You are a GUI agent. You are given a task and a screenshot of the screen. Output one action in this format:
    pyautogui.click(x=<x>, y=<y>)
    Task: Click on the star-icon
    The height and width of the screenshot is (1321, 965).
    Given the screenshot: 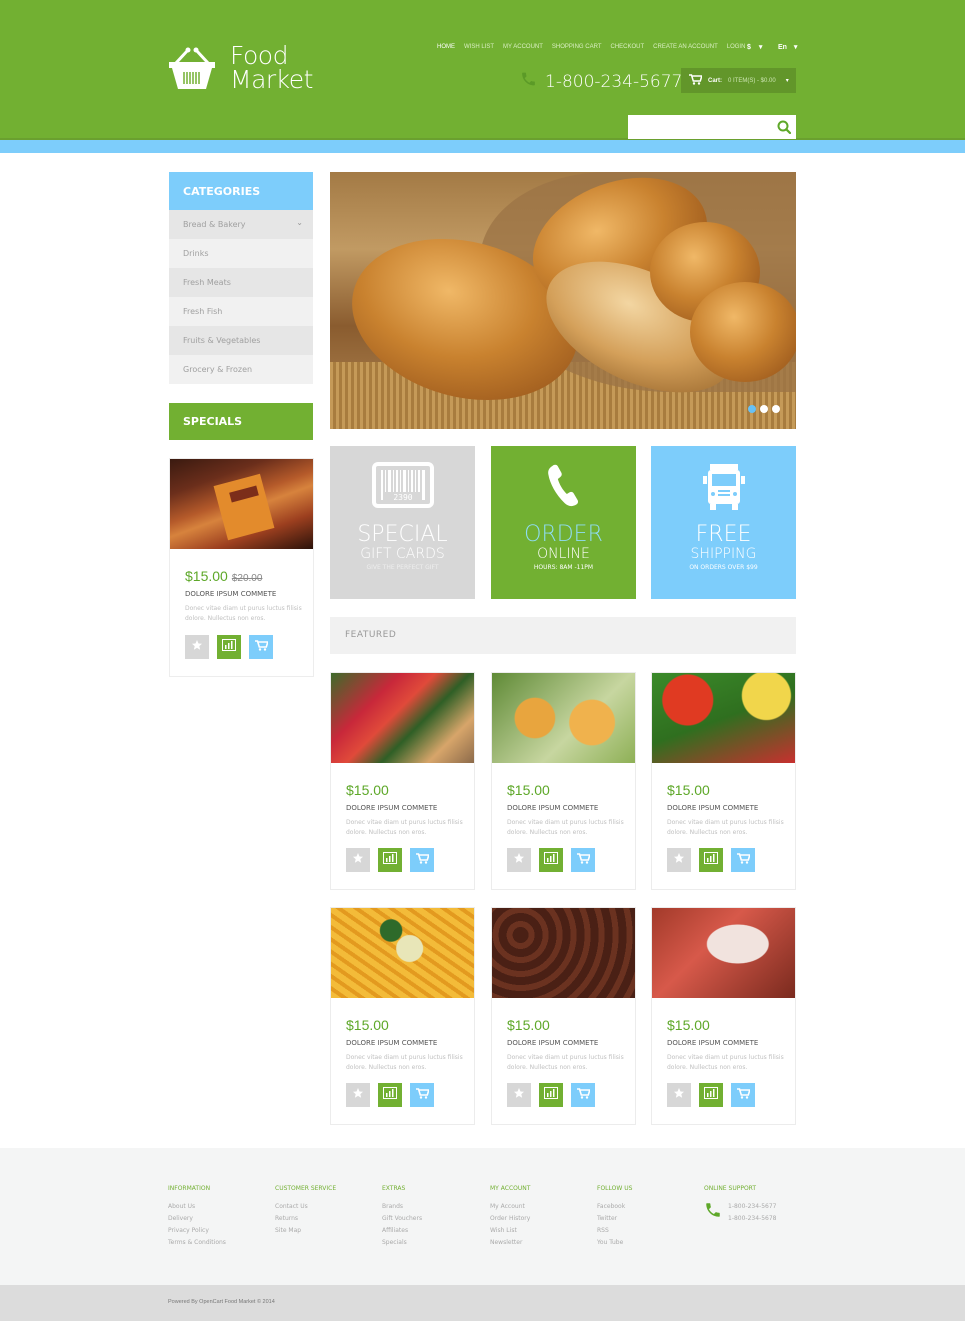 What is the action you would take?
    pyautogui.click(x=358, y=1095)
    